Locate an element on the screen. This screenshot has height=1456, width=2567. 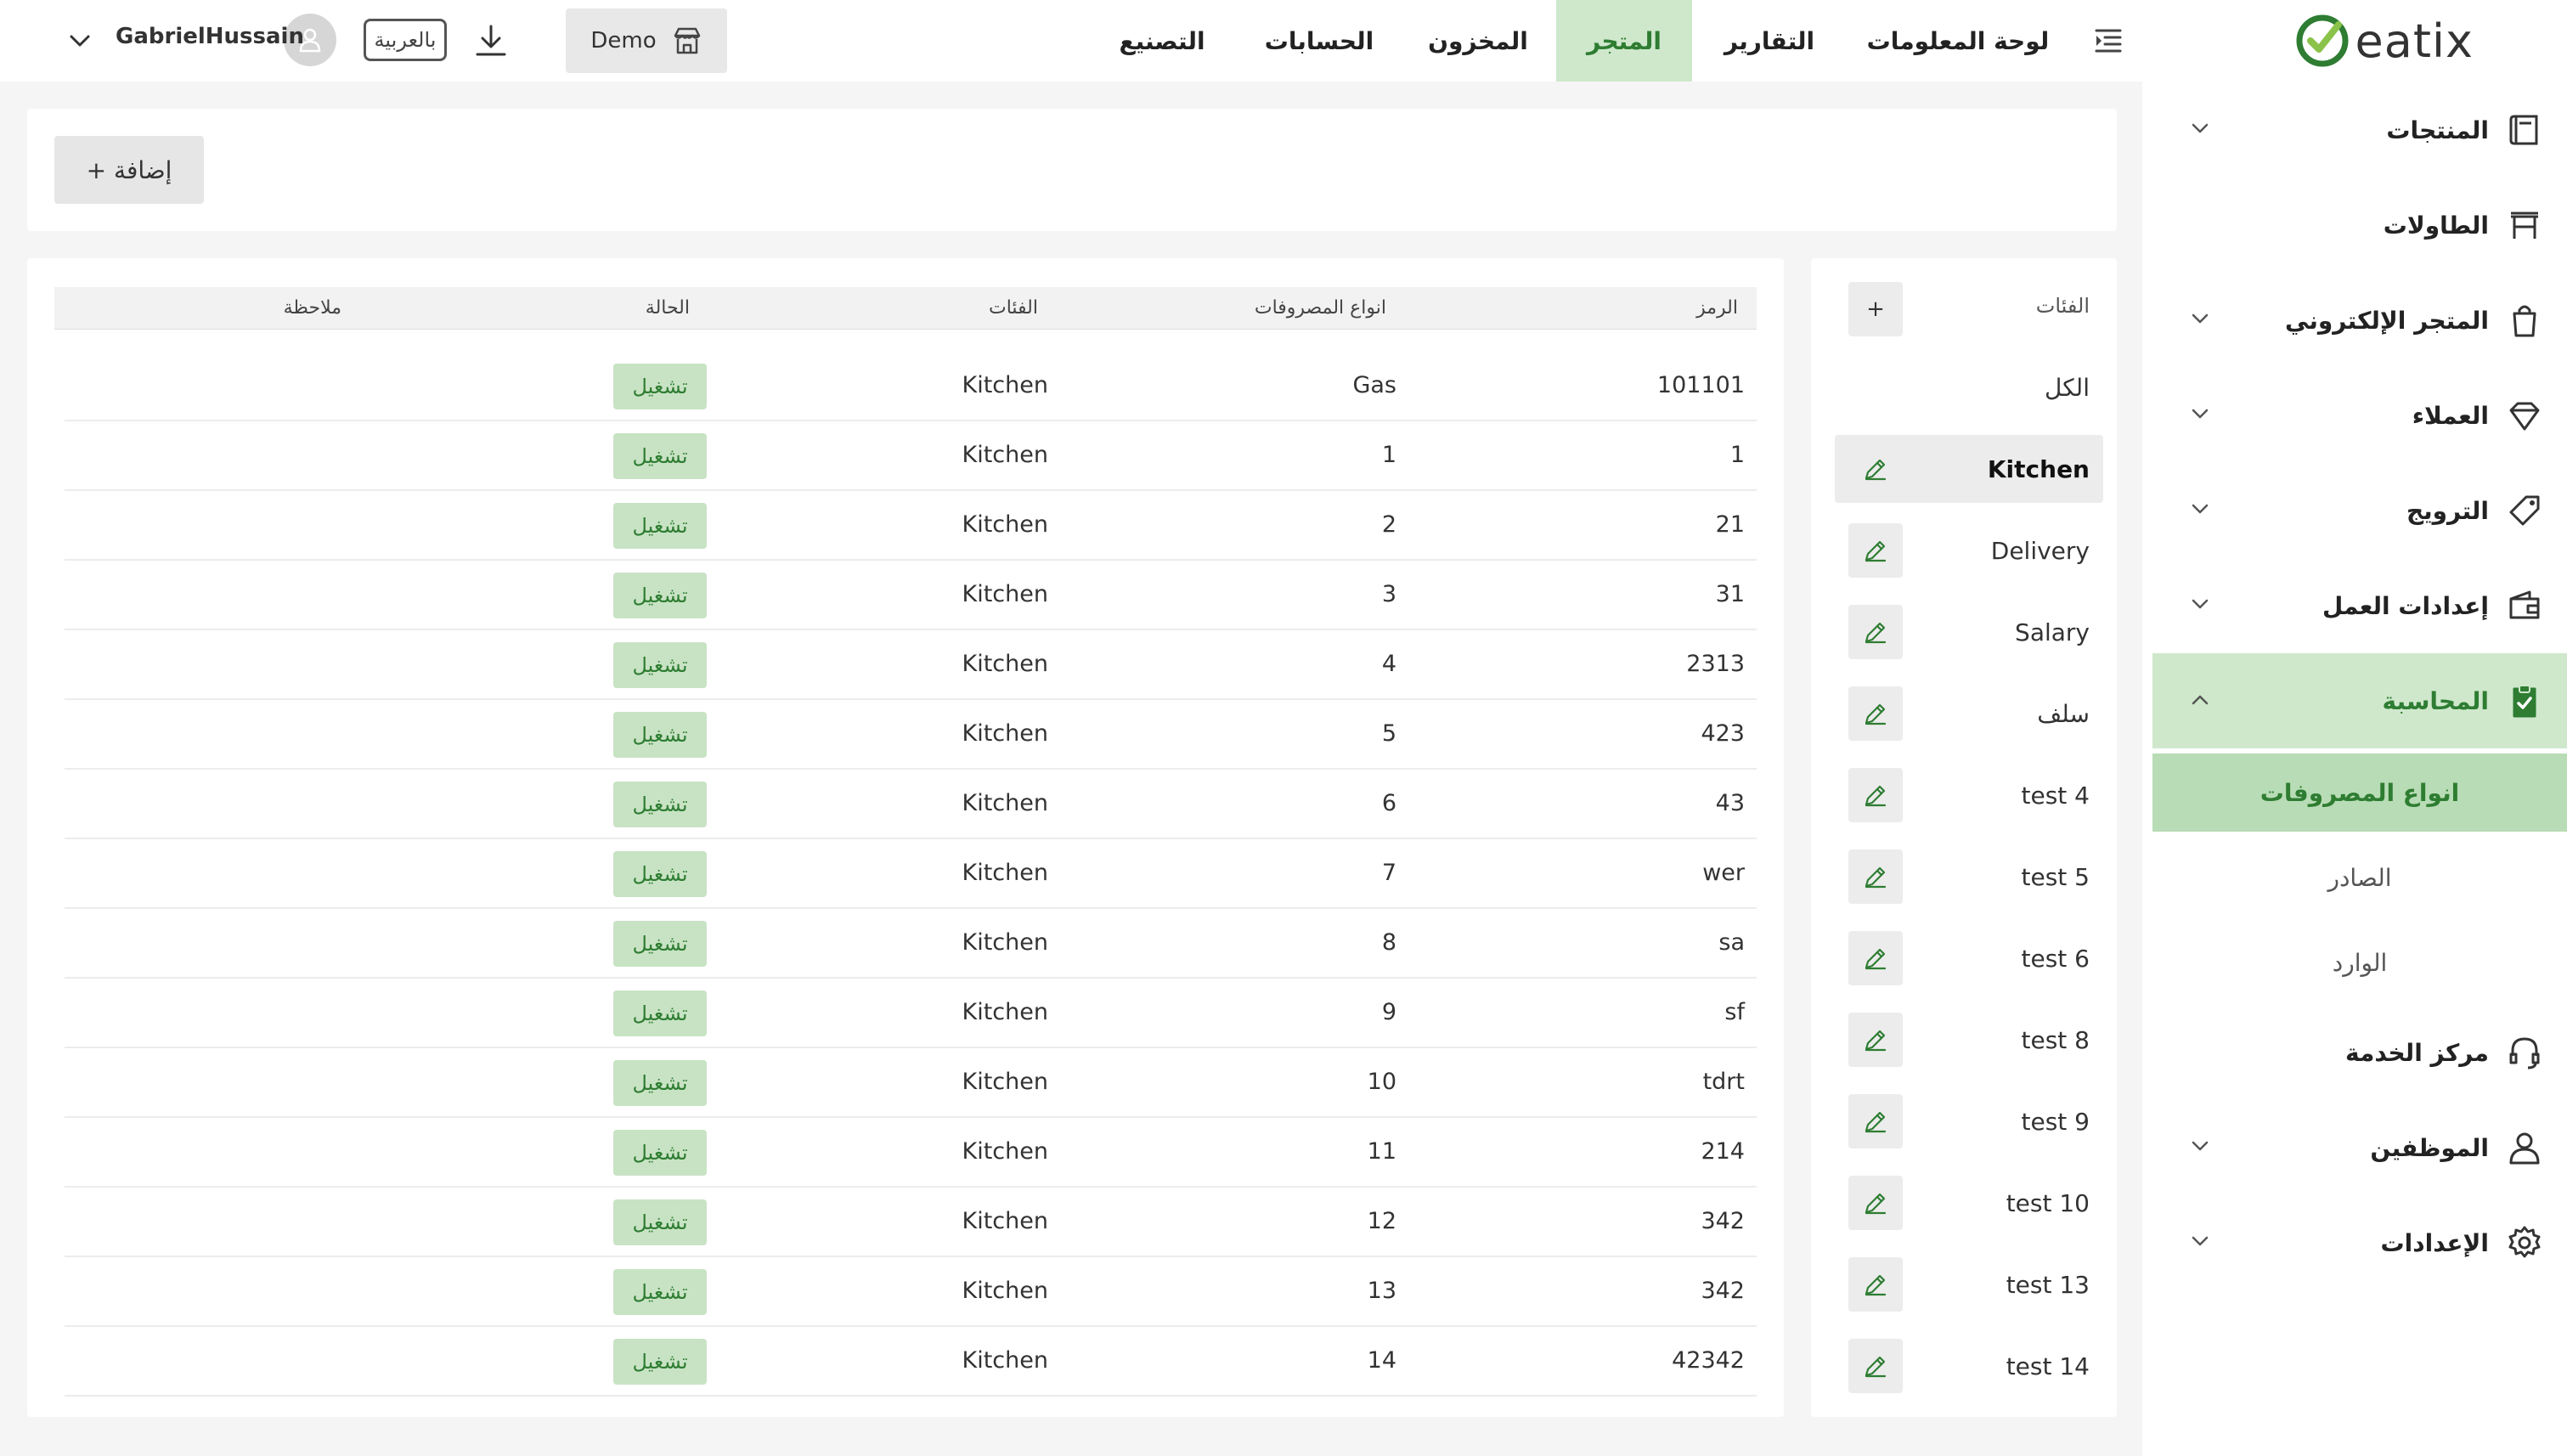
tab-reports: التقارير is located at coordinates (1769, 41).